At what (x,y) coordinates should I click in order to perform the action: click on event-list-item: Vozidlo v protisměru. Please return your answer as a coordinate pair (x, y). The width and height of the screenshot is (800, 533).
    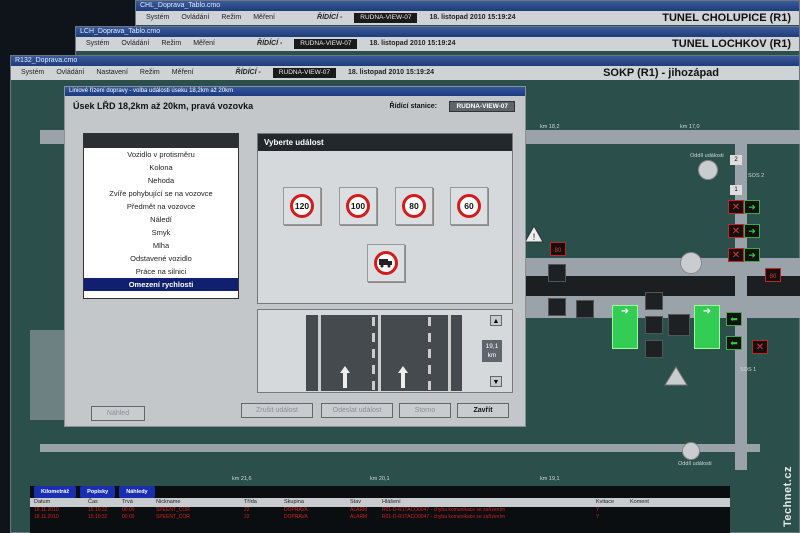
    Looking at the image, I should click on (161, 154).